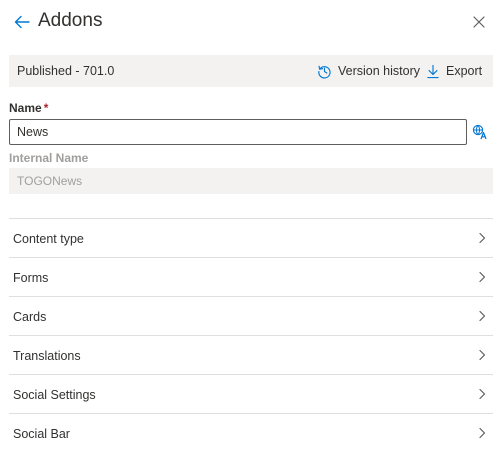 The height and width of the screenshot is (469, 500). I want to click on list-item-social-bar: Social Bar, so click(251, 432).